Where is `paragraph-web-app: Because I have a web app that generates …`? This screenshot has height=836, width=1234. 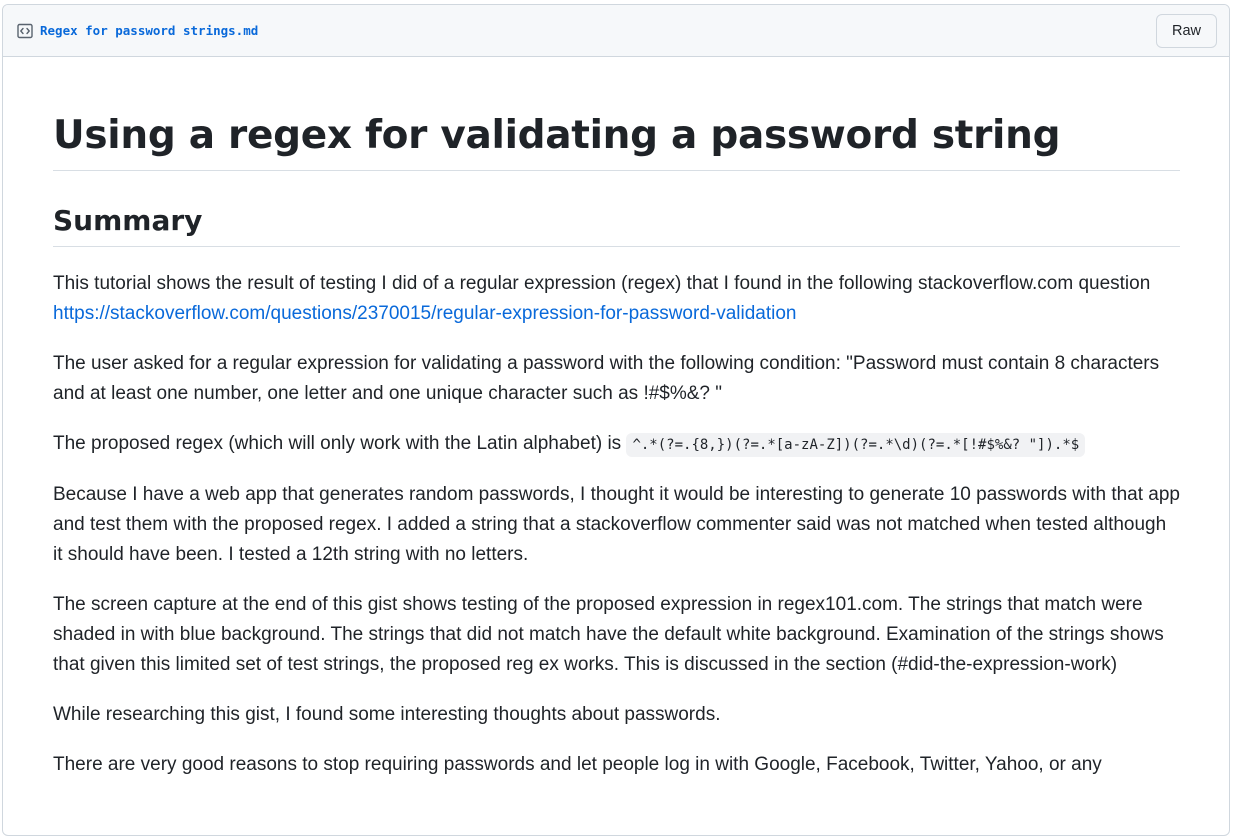 paragraph-web-app: Because I have a web app that generates … is located at coordinates (616, 524).